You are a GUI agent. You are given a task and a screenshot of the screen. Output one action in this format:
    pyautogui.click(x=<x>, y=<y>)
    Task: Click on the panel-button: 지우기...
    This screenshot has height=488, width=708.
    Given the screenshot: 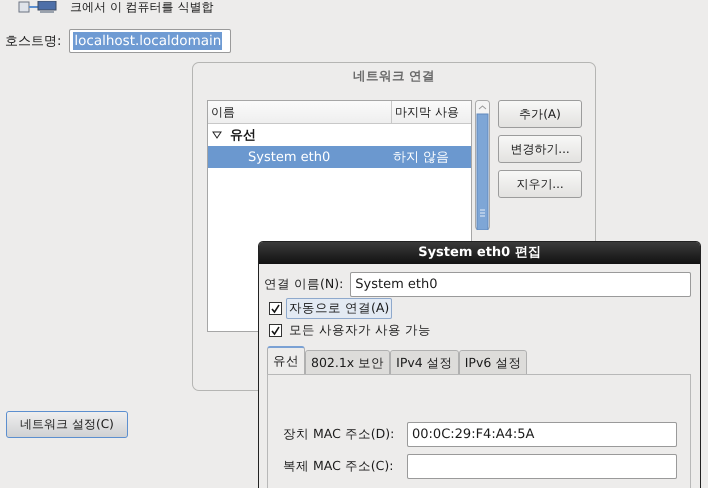 What is the action you would take?
    pyautogui.click(x=540, y=184)
    